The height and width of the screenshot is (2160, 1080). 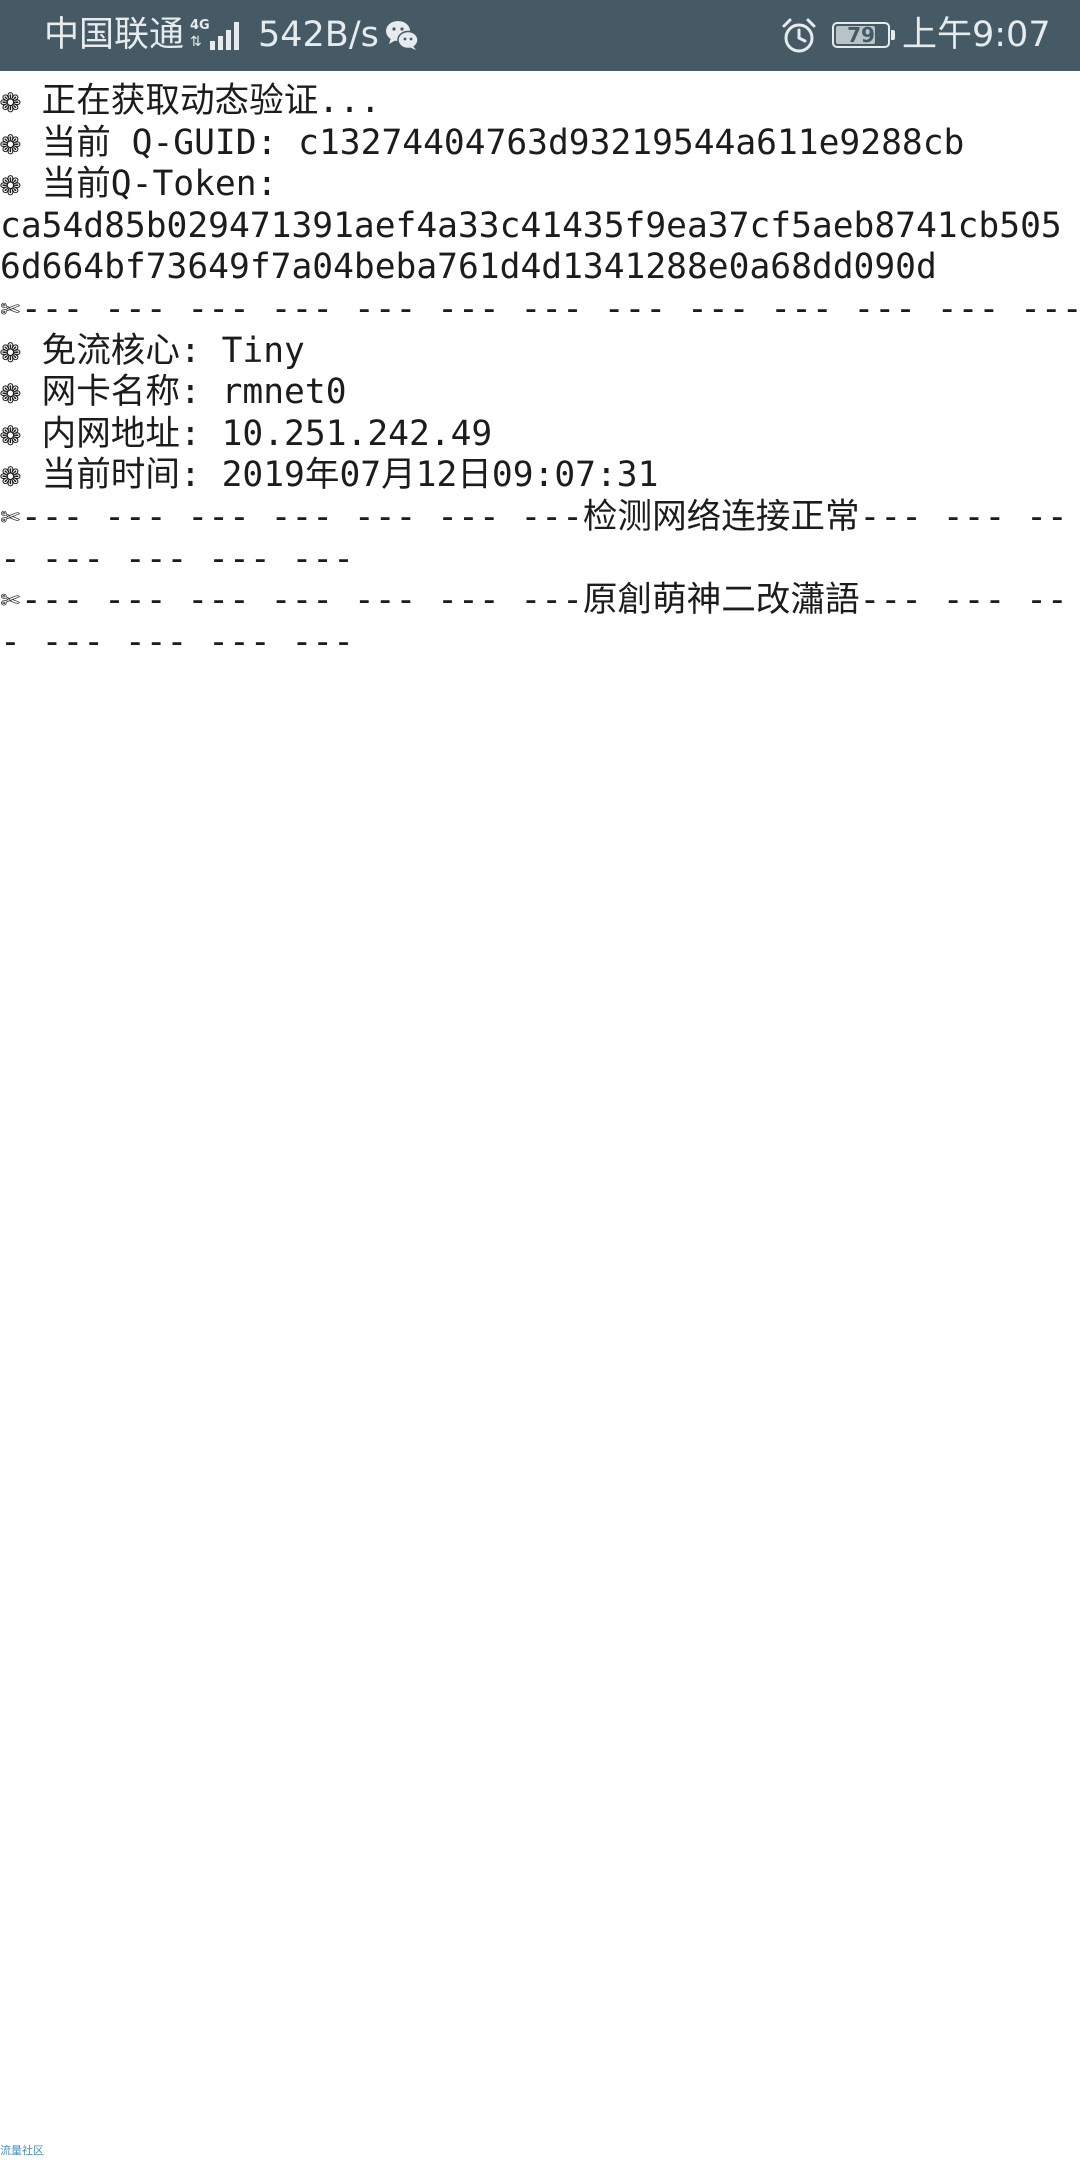 What do you see at coordinates (540, 435) in the screenshot?
I see `log-line-ip: ❁ 内网地址: 10.251.242.49` at bounding box center [540, 435].